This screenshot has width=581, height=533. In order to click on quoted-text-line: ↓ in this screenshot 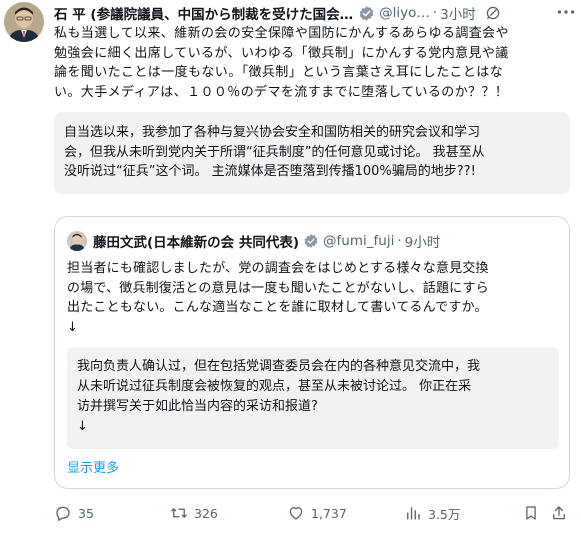, I will do `click(73, 327)`.